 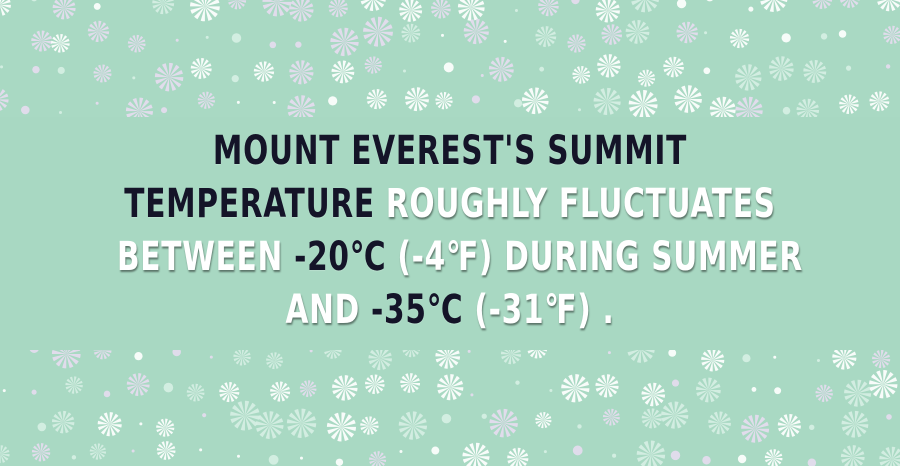 What do you see at coordinates (322, 257) in the screenshot?
I see `fact-line-3-part-2: -20` at bounding box center [322, 257].